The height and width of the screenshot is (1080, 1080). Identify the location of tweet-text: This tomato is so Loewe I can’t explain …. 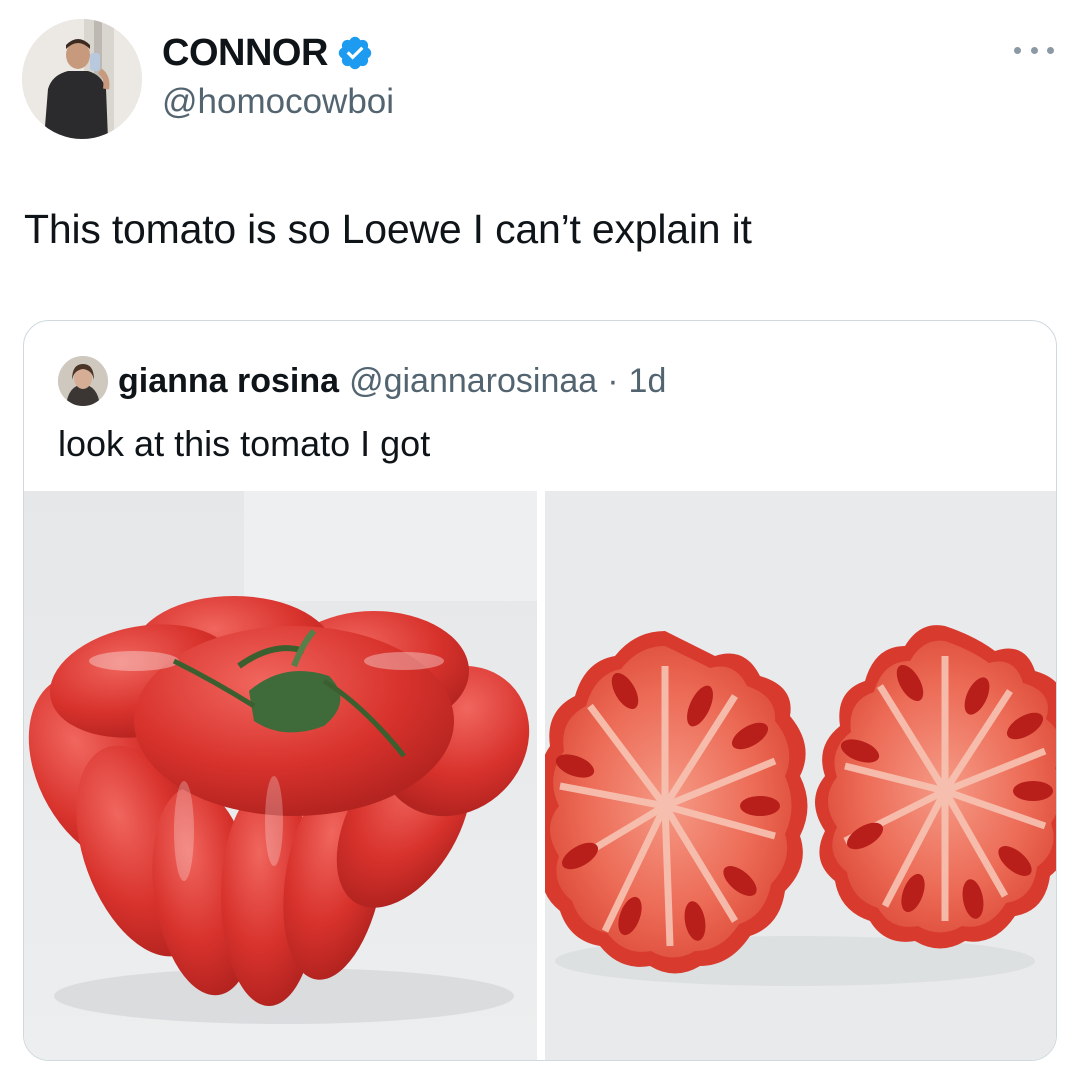
(388, 229).